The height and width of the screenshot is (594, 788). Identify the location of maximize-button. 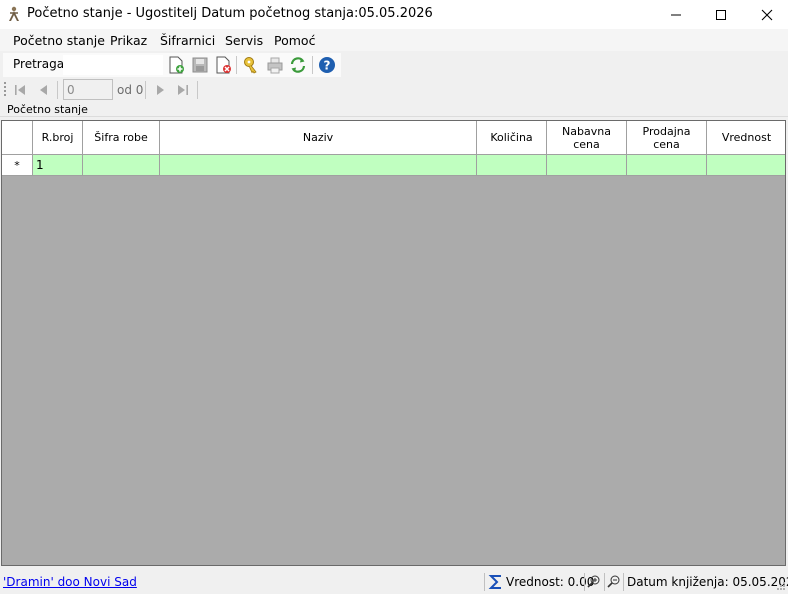
(721, 14).